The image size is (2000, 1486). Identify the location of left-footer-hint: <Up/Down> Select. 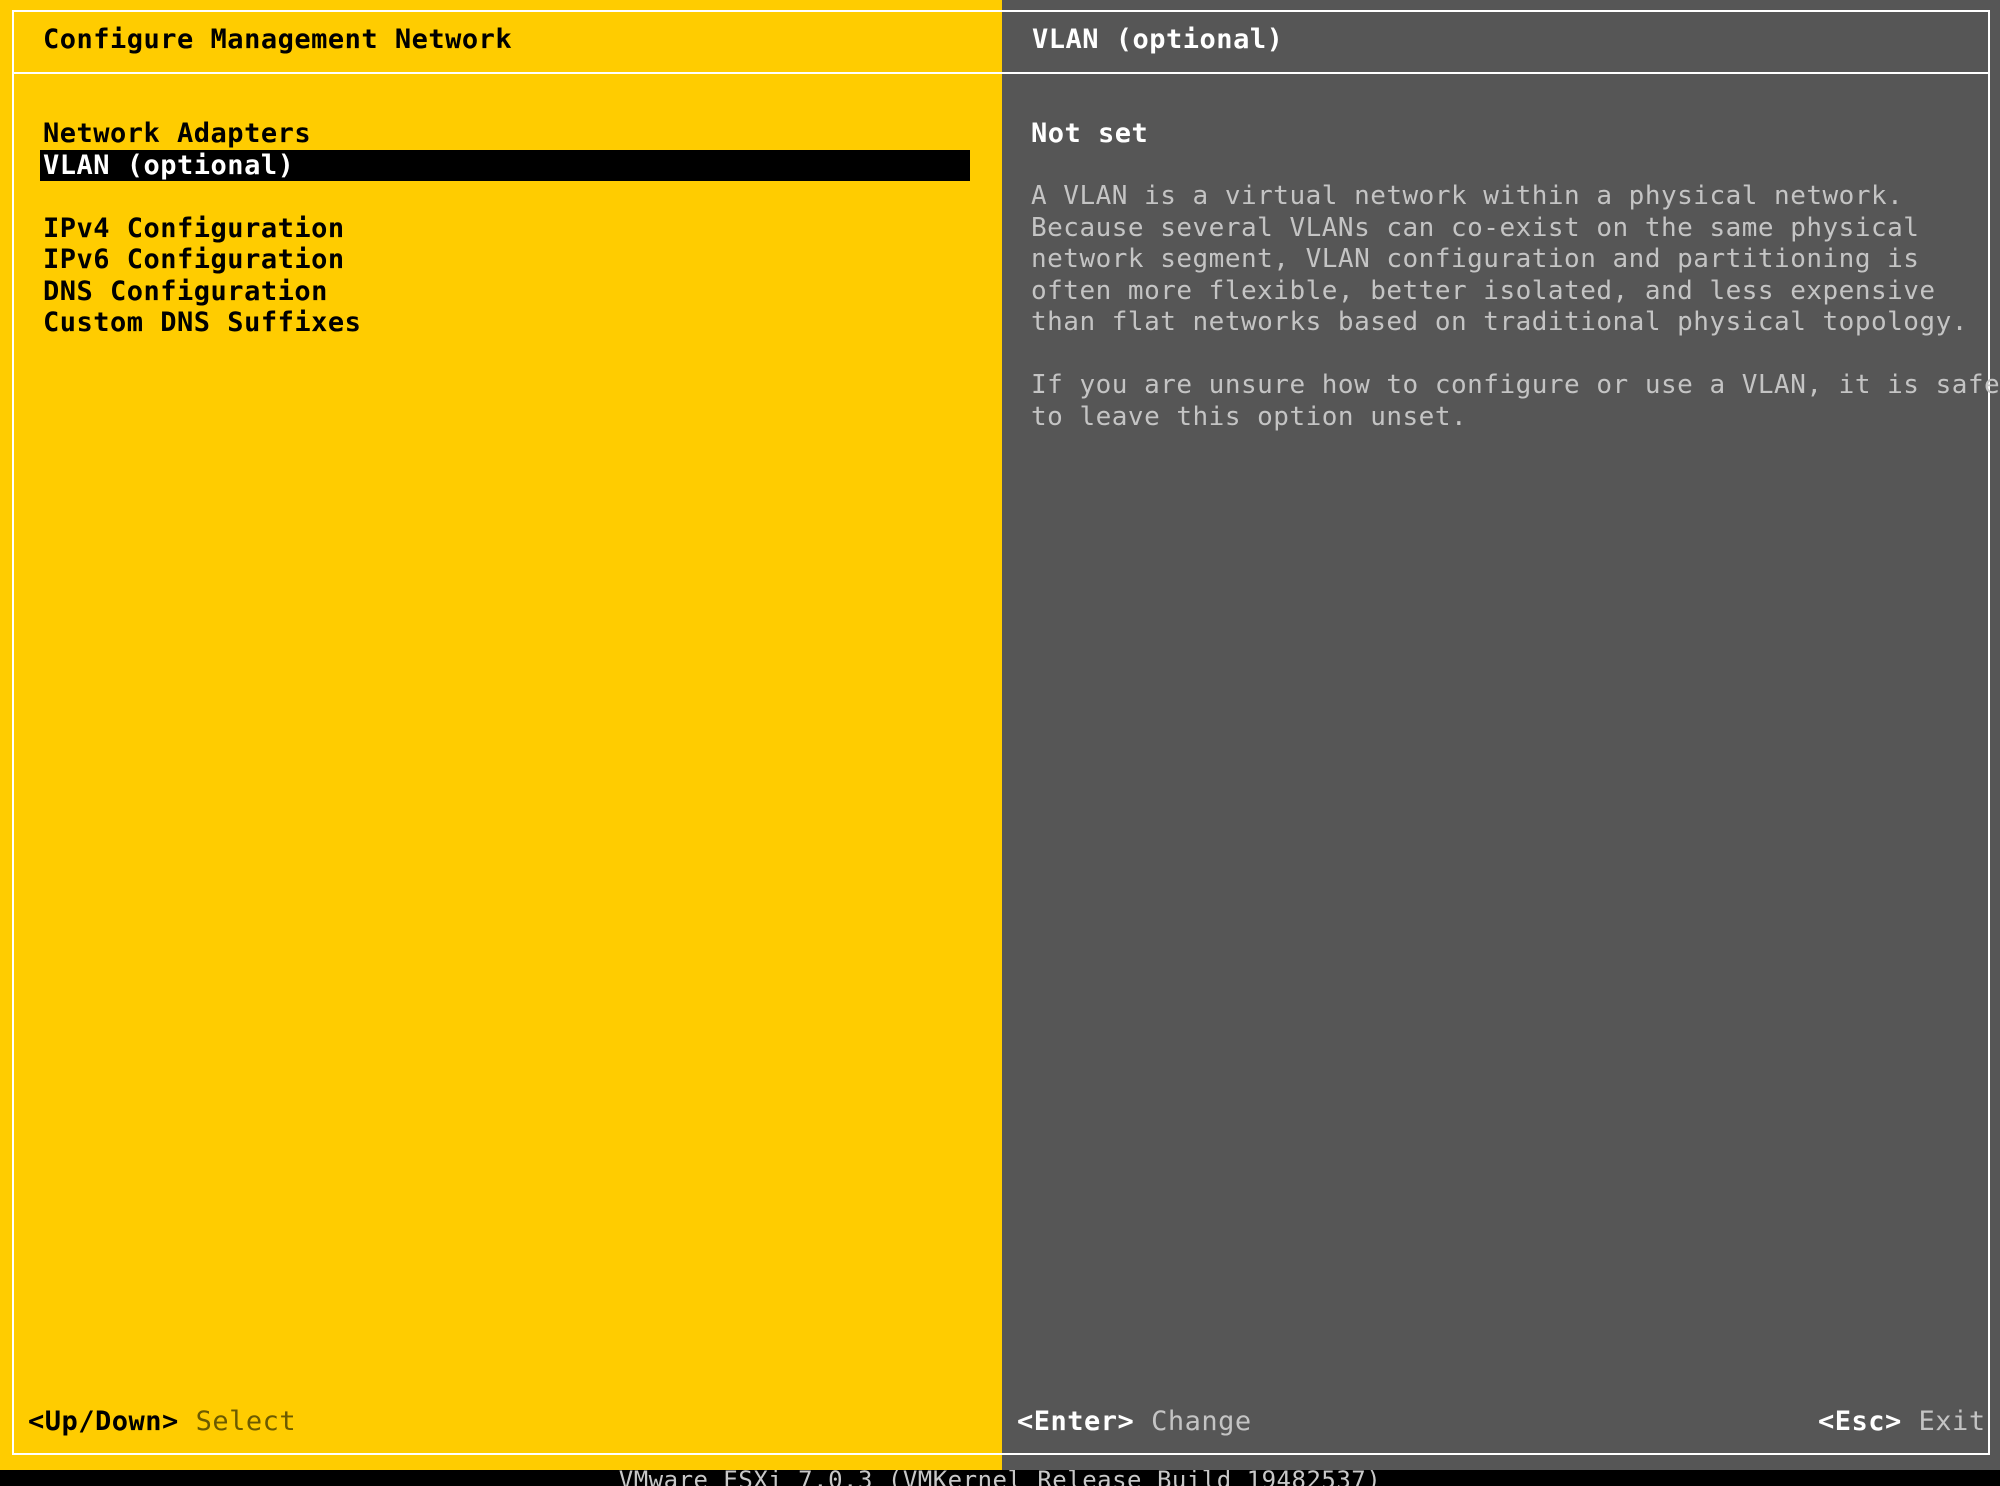
(162, 1422).